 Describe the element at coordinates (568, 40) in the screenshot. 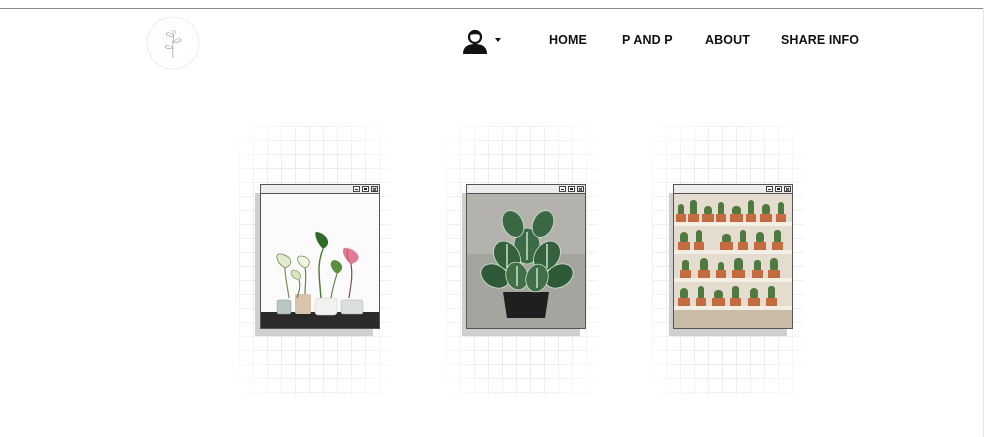

I see `nav-home: HOME` at that location.